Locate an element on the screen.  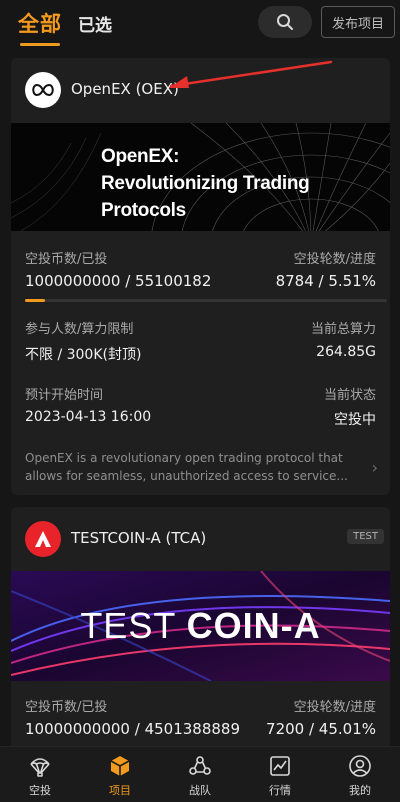
start-time-value: 2023-04-13 16:00 is located at coordinates (88, 417).